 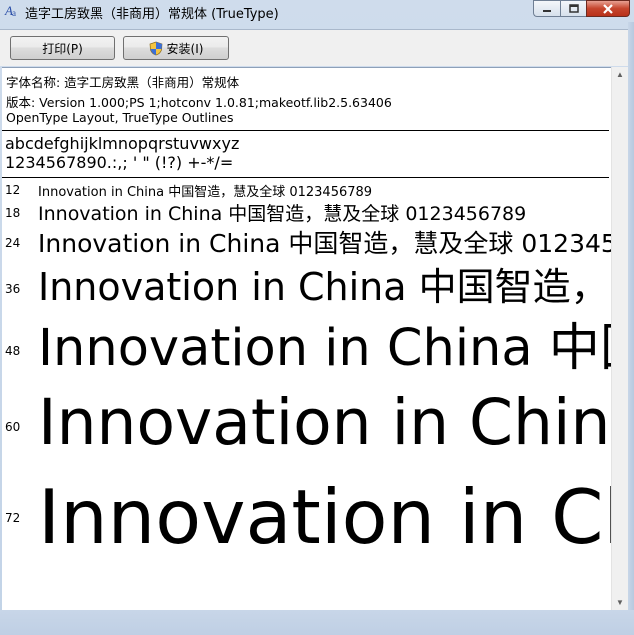 I want to click on toolbar: 打印(P) 安装(I), so click(x=317, y=47).